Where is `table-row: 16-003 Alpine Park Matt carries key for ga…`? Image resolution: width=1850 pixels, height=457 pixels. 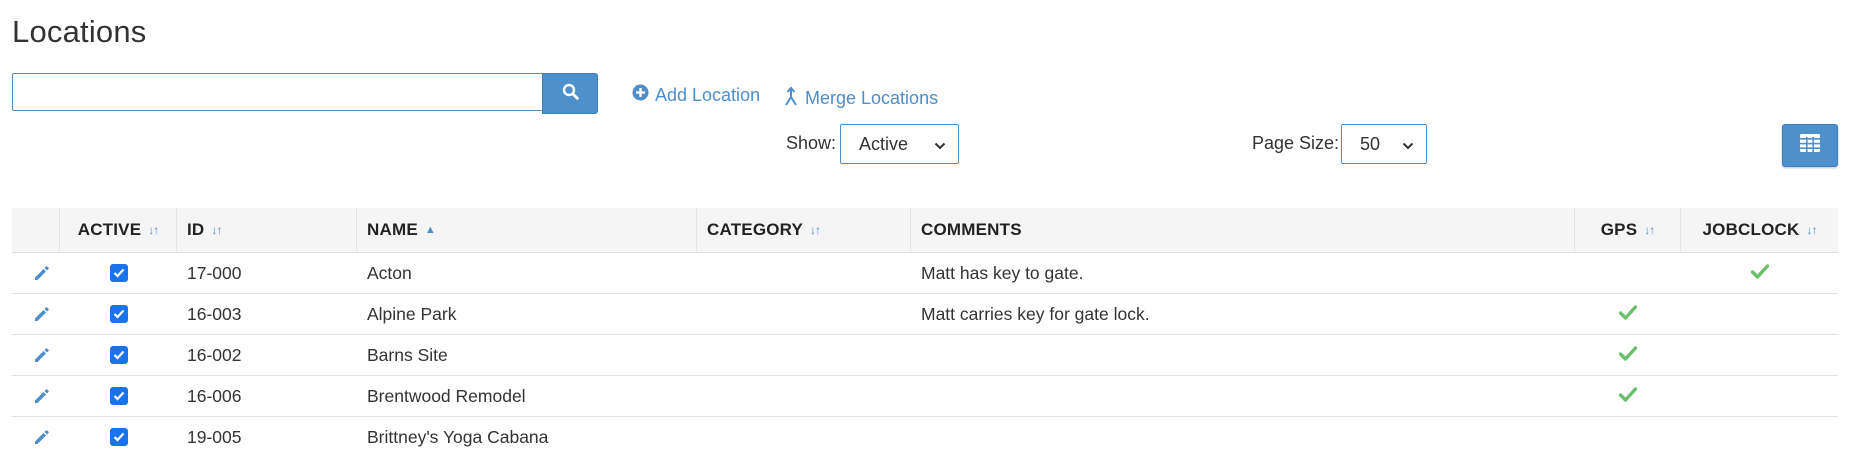
table-row: 16-003 Alpine Park Matt carries key for ga… is located at coordinates (925, 314).